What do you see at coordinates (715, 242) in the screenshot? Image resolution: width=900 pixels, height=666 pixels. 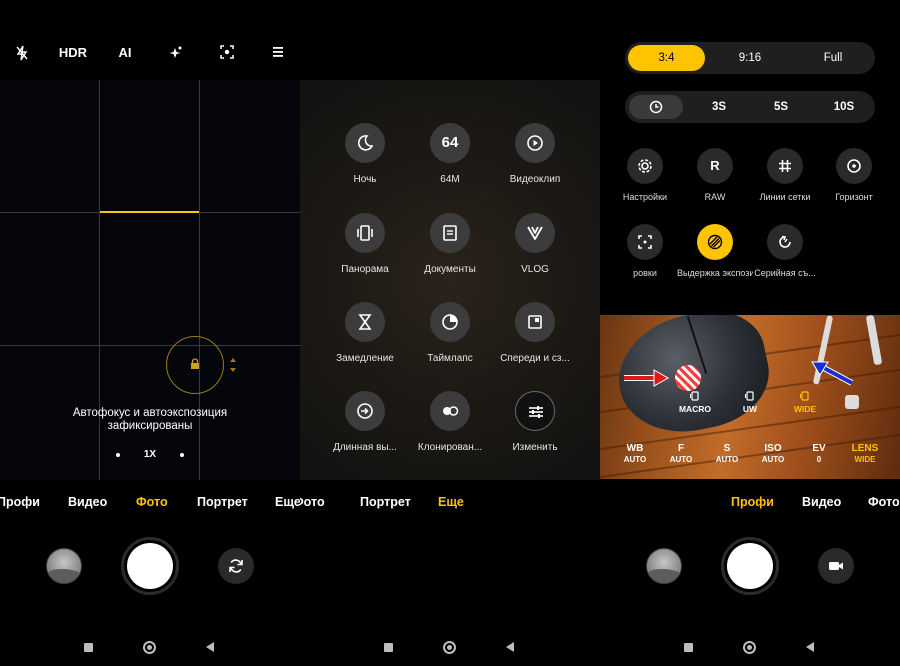 I see `exposure-stripes-icon` at bounding box center [715, 242].